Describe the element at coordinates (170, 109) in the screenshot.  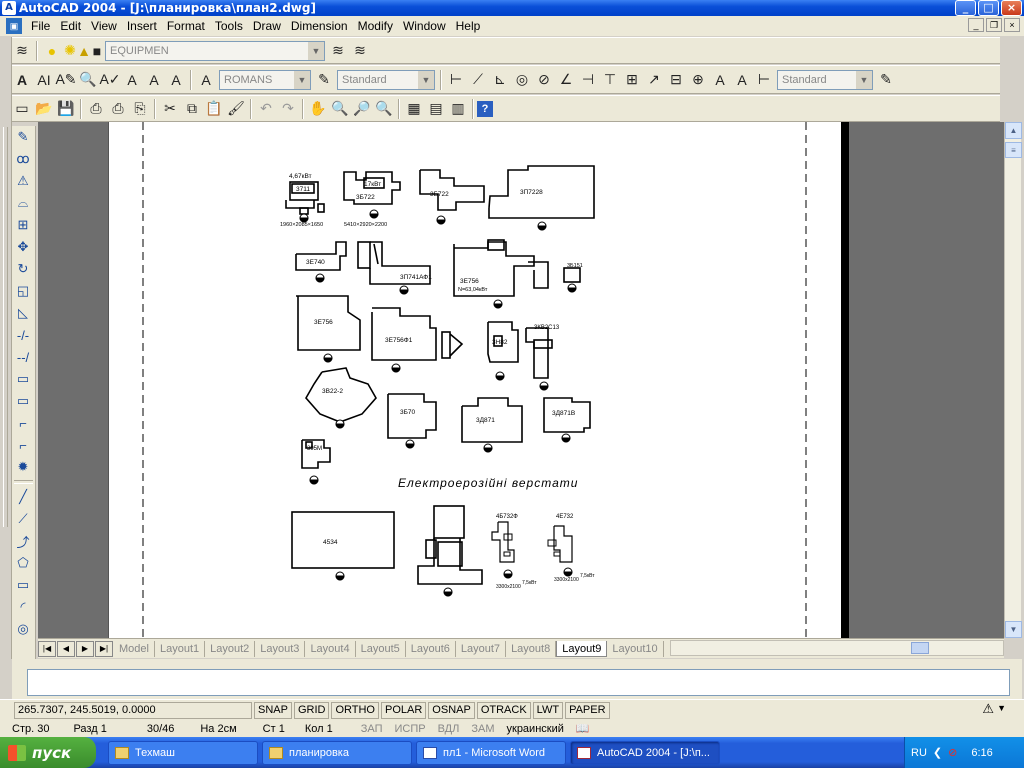
I see `cut-icon: ✂` at that location.